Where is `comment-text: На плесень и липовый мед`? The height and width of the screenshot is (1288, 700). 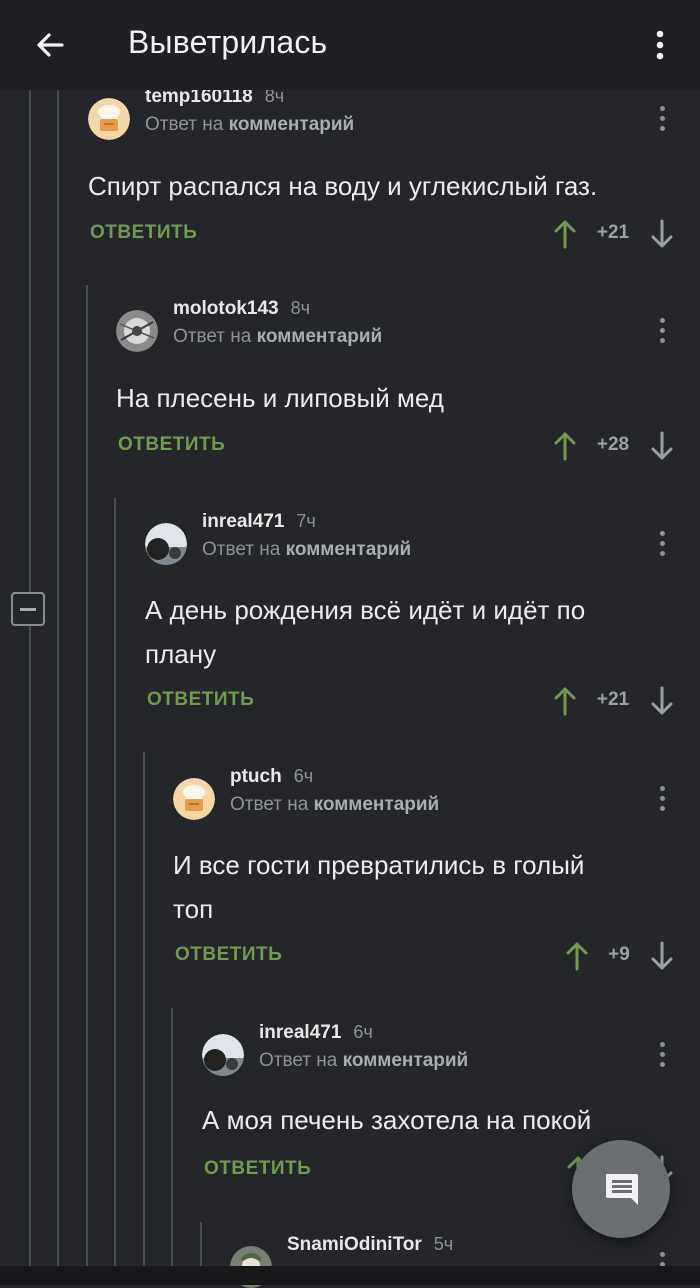 comment-text: На плесень и липовый мед is located at coordinates (280, 398).